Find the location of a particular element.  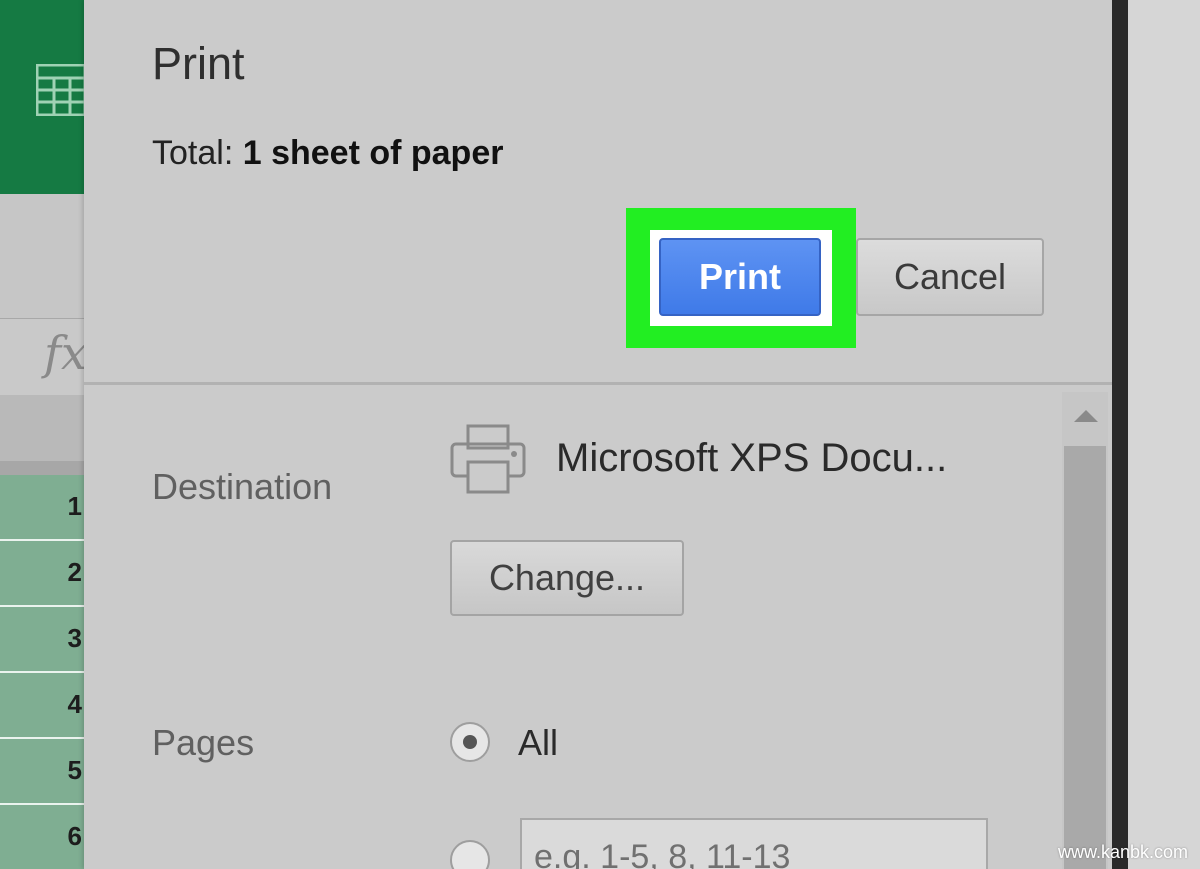

row-number: 6 is located at coordinates (74, 836).